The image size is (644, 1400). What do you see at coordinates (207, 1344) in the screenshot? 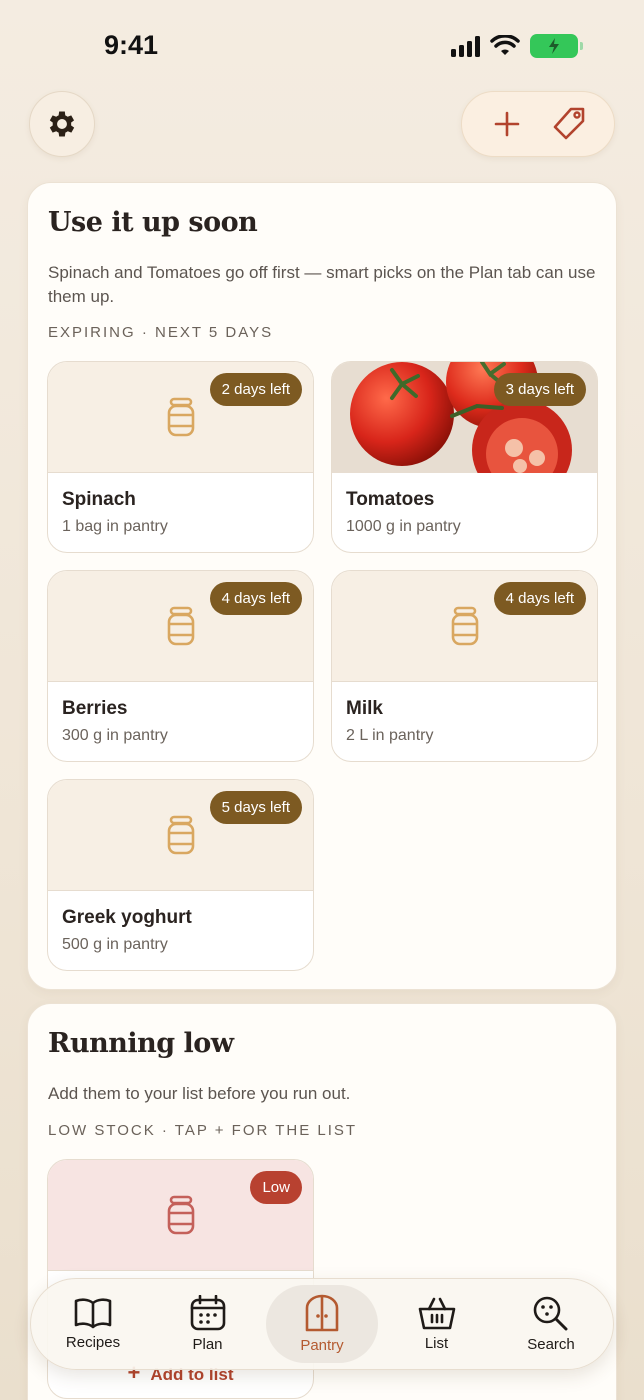
I see `tab-label: Plan` at bounding box center [207, 1344].